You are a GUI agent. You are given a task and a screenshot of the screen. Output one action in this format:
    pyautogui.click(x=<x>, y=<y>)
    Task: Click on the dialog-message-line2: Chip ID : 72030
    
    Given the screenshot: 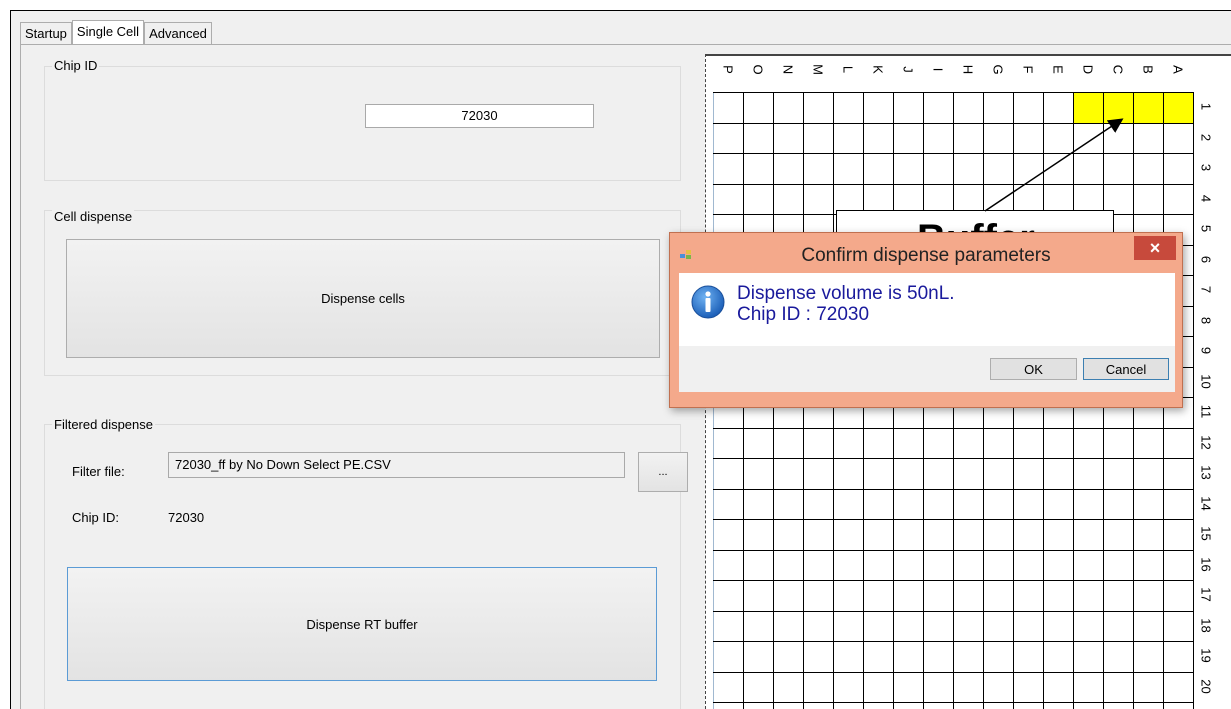 What is the action you would take?
    pyautogui.click(x=803, y=314)
    